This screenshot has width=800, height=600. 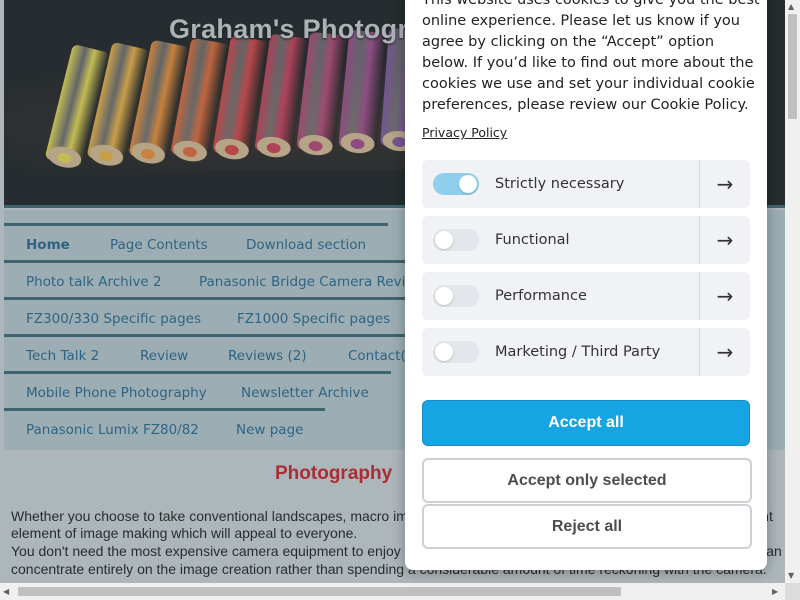 I want to click on horizontal-scroll-thumb, so click(x=319, y=591).